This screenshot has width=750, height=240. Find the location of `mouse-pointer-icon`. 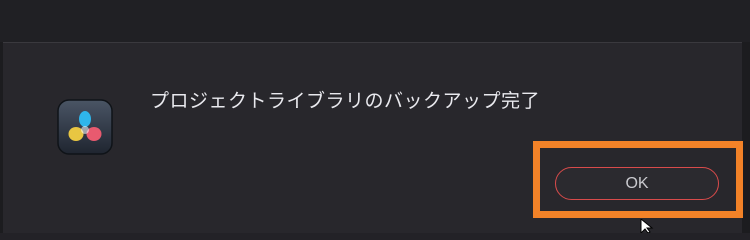

mouse-pointer-icon is located at coordinates (647, 226).